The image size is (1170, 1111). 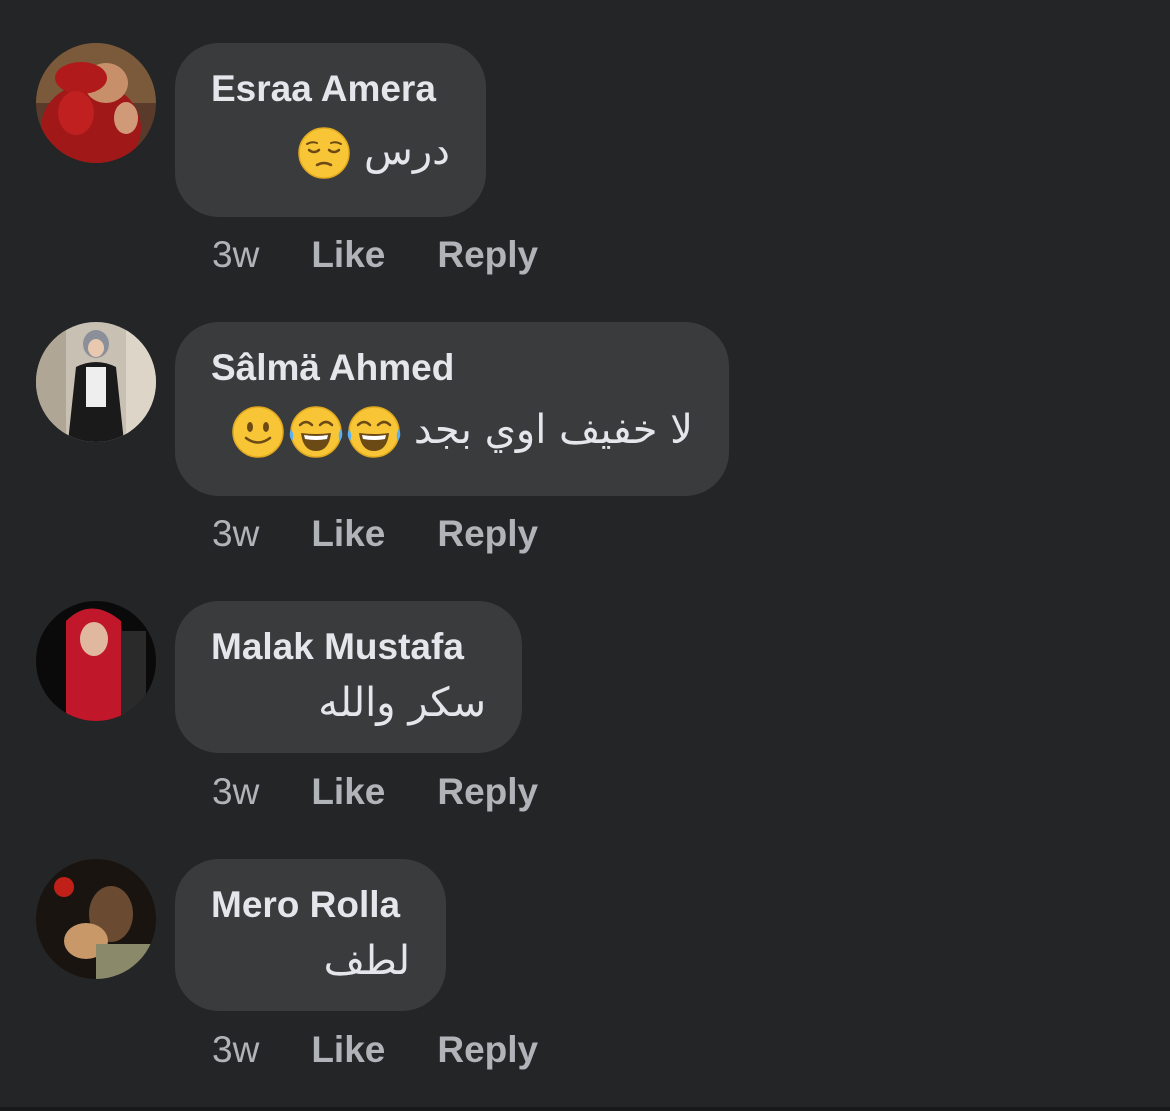 I want to click on comment-bubble: Malak Mustafa سكر والله, so click(x=348, y=677).